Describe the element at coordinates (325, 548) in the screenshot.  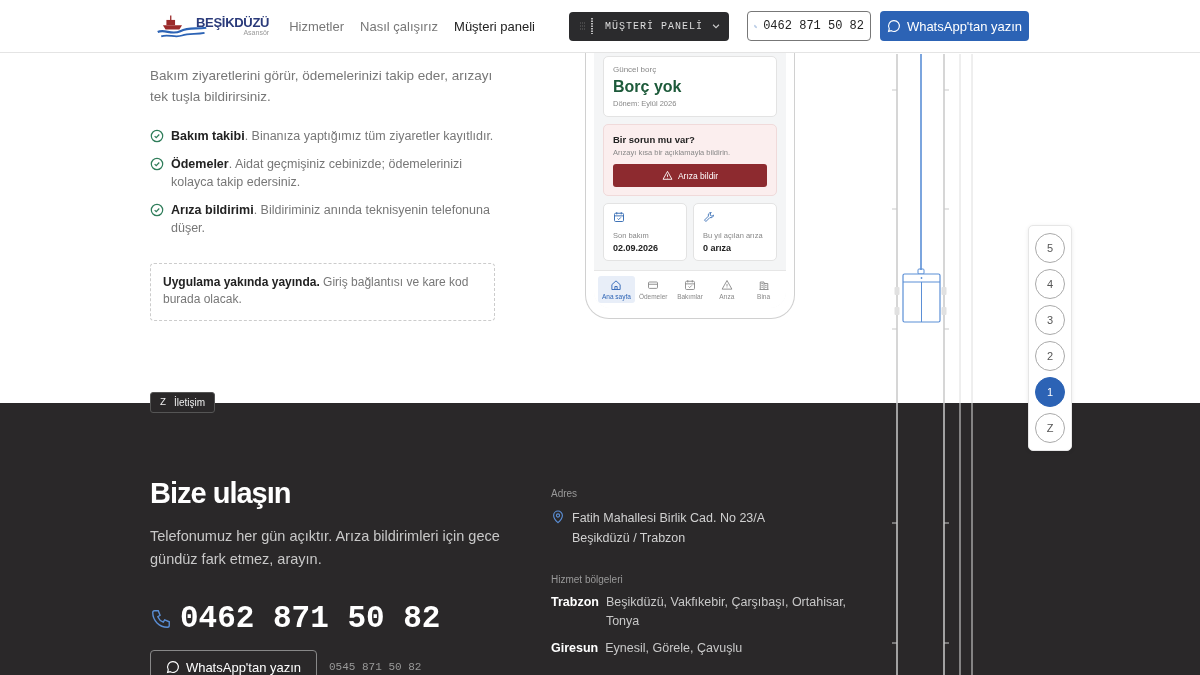
I see `contact-text: Telefonumuz her gün açıktır. Arıza bildirimleri için gece gündüz fark etmez, arayın.` at that location.